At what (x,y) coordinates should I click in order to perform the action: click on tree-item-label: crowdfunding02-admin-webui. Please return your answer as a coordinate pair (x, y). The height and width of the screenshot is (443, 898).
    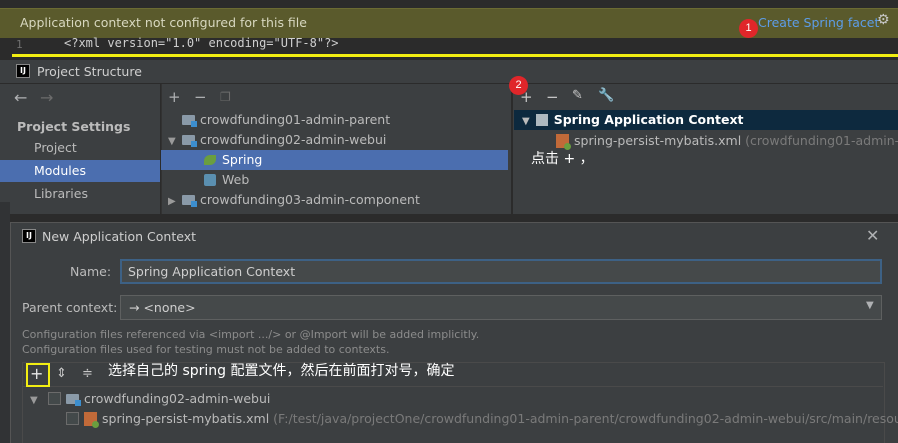
    Looking at the image, I should click on (293, 139).